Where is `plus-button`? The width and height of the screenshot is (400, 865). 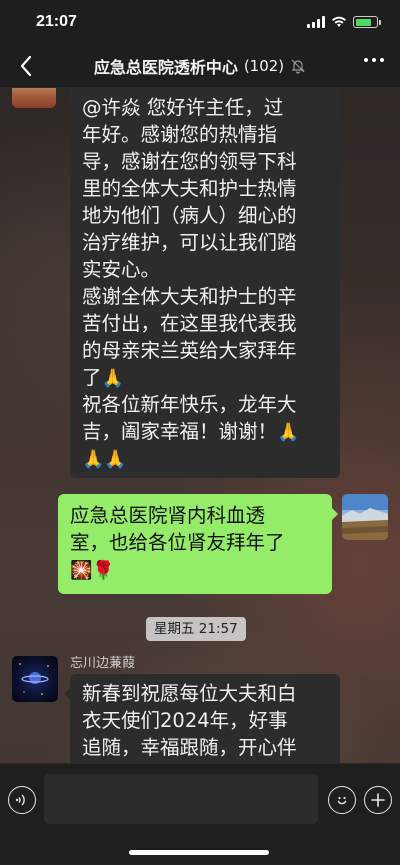
plus-button is located at coordinates (378, 800).